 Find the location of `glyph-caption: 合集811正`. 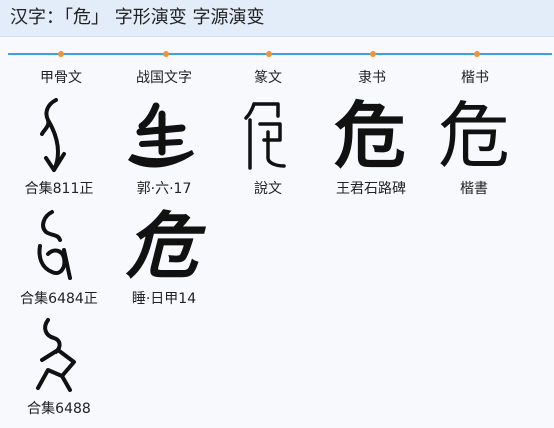

glyph-caption: 合集811正 is located at coordinates (59, 189).